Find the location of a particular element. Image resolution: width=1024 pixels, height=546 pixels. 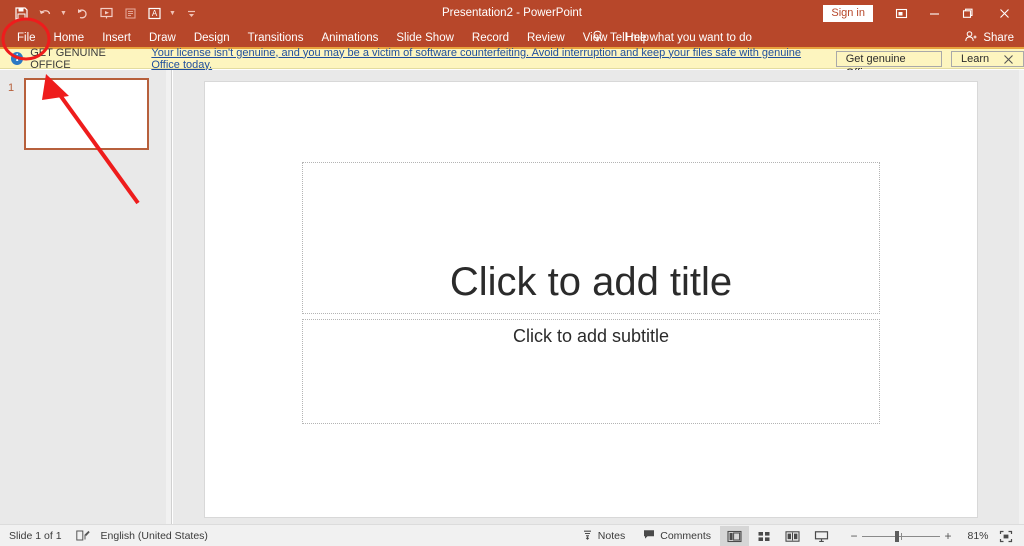

zoom-in-icon: + is located at coordinates (948, 536).